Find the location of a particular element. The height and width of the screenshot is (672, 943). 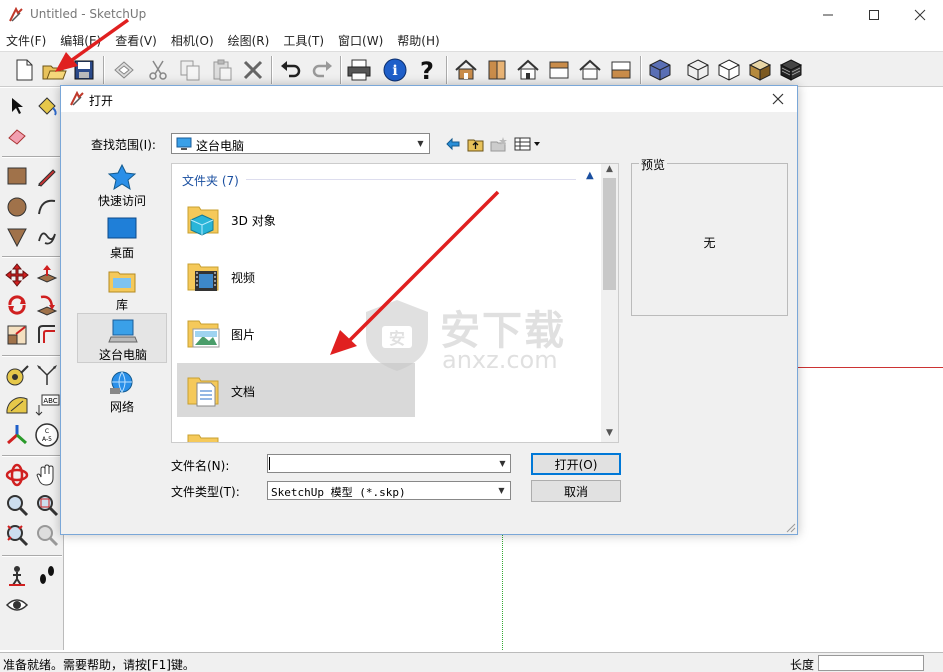

position-camera-tool is located at coordinates (17, 575).